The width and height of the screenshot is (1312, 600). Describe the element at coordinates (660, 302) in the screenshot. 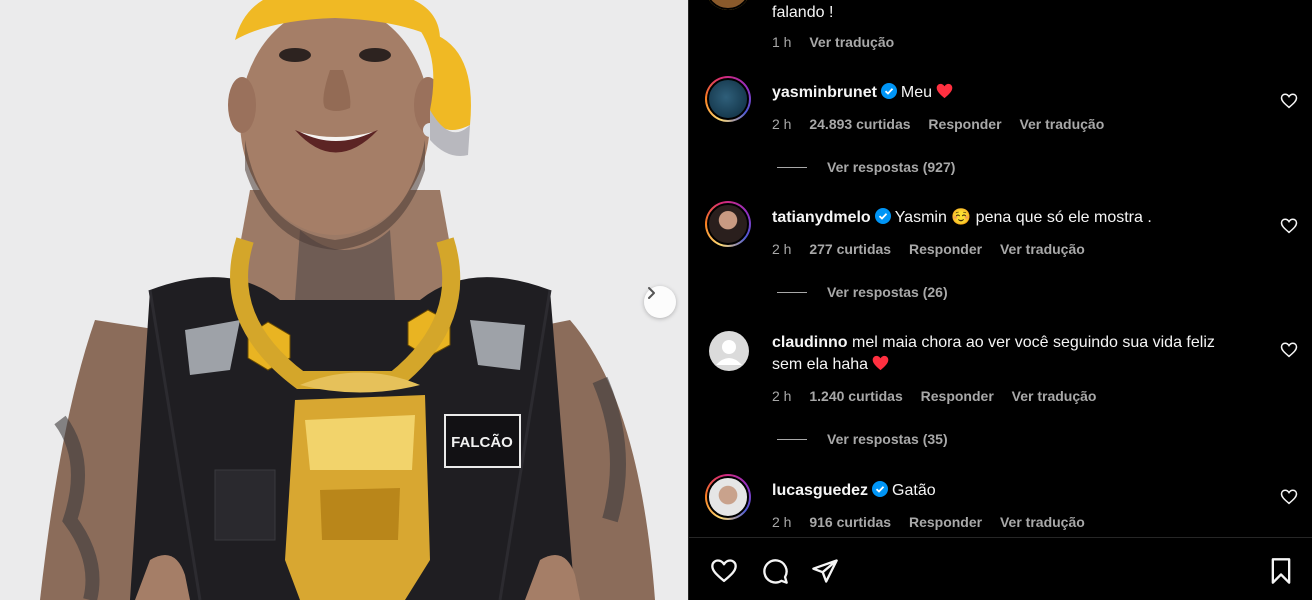

I see `next-image-button` at that location.